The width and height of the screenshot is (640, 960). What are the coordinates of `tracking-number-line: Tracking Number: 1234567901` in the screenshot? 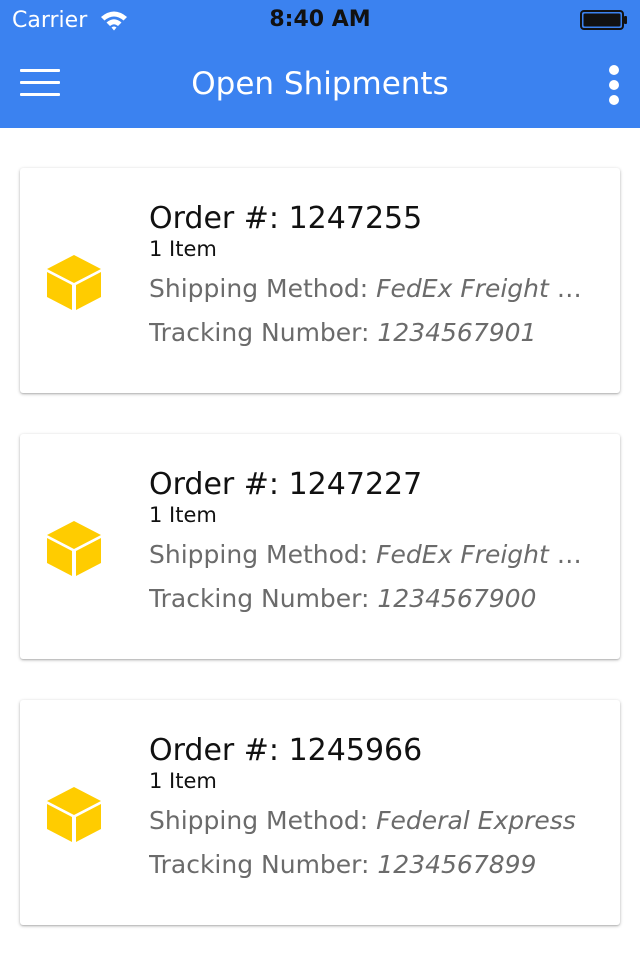 It's located at (367, 333).